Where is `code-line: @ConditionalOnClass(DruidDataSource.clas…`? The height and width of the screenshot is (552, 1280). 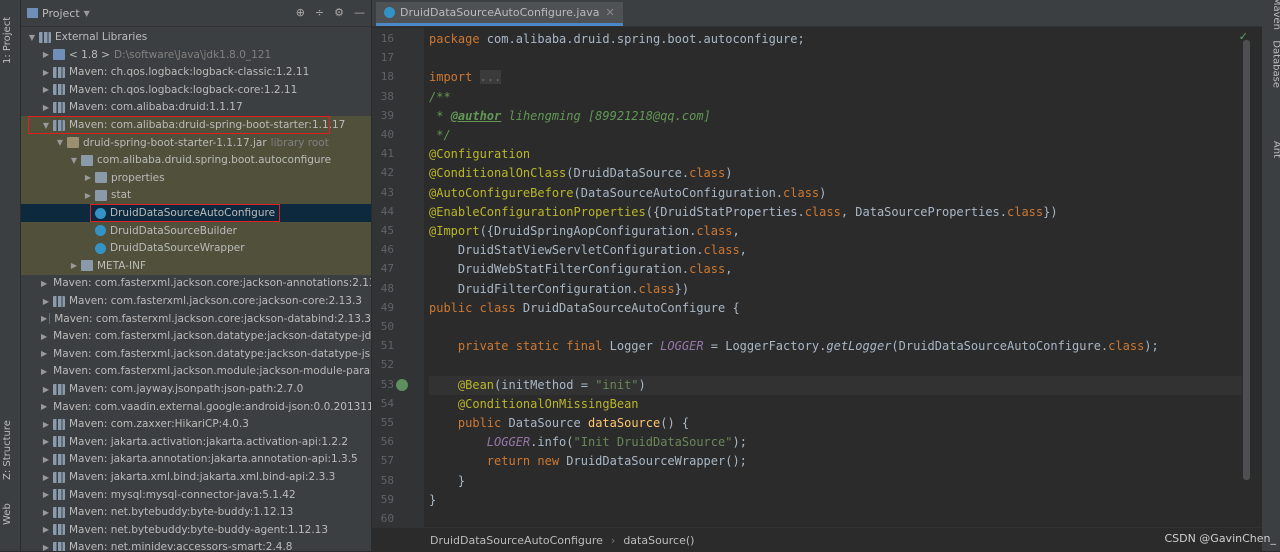 code-line: @ConditionalOnClass(DruidDataSource.clas… is located at coordinates (580, 173).